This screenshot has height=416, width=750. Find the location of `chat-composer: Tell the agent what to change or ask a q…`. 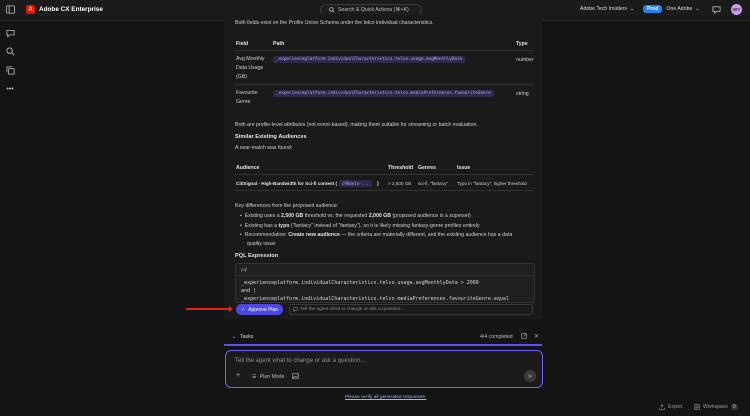

chat-composer: Tell the agent what to change or ask a q… is located at coordinates (384, 369).